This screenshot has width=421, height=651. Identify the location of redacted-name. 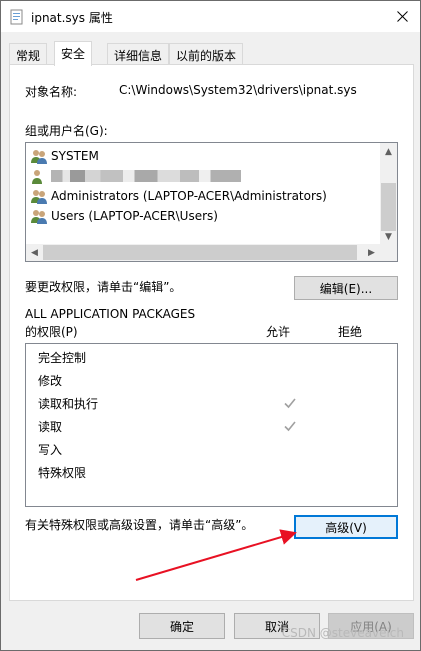
(146, 176).